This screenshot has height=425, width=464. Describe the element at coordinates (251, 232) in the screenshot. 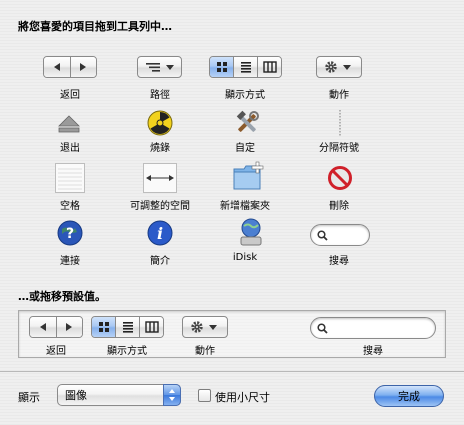

I see `idisk-icon` at that location.